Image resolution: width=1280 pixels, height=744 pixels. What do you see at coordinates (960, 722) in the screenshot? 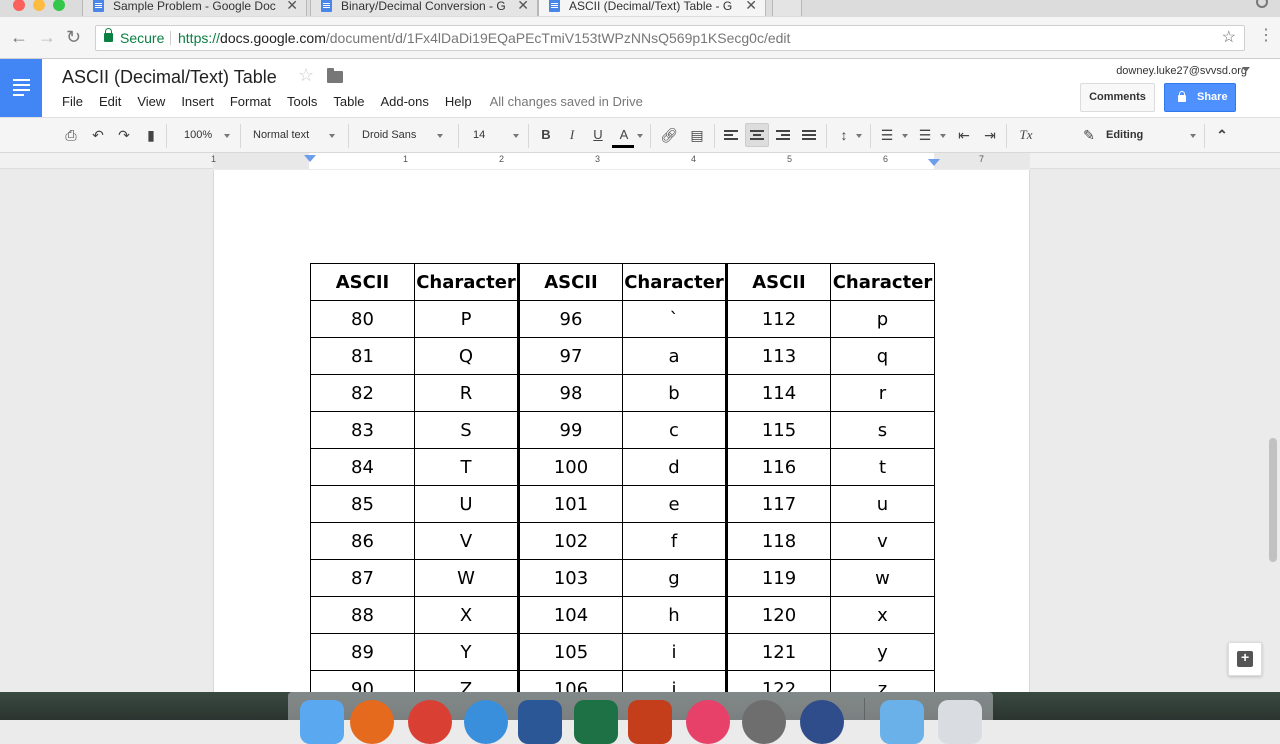
I see `trash-icon` at bounding box center [960, 722].